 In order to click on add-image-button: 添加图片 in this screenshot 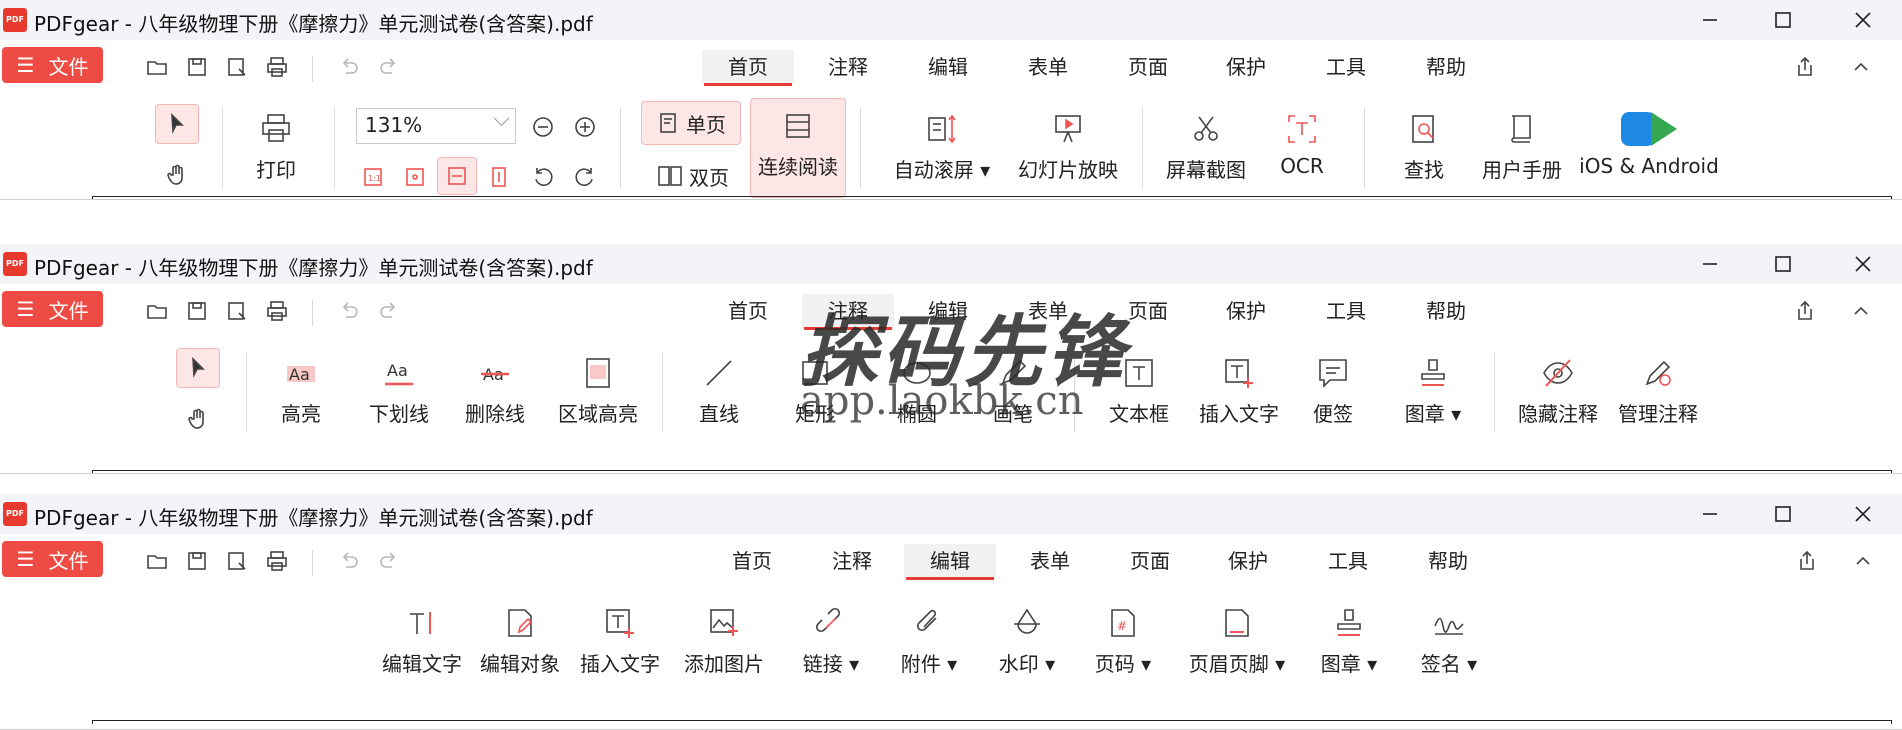, I will do `click(724, 641)`.